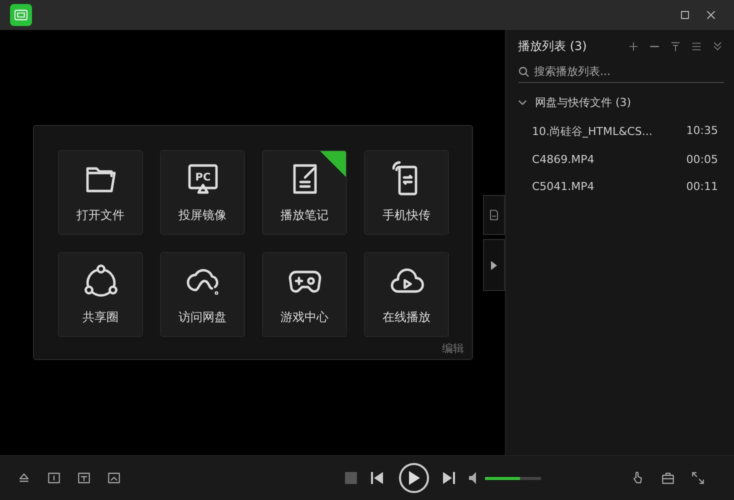 This screenshot has width=734, height=500. I want to click on subtitle-icon, so click(84, 478).